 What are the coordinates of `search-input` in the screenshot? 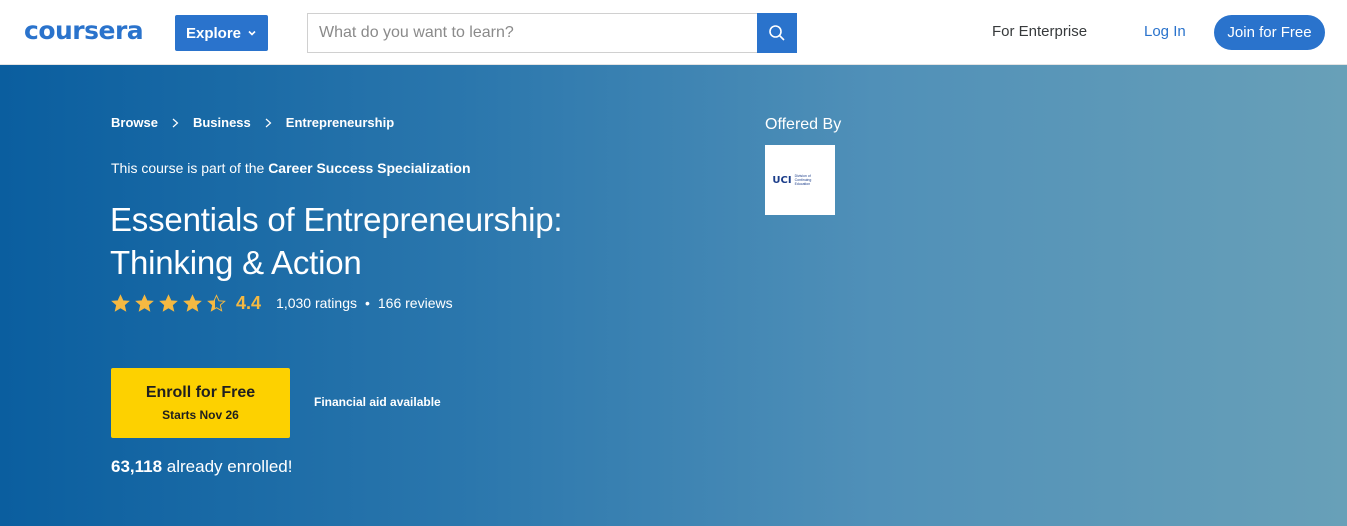 It's located at (532, 33).